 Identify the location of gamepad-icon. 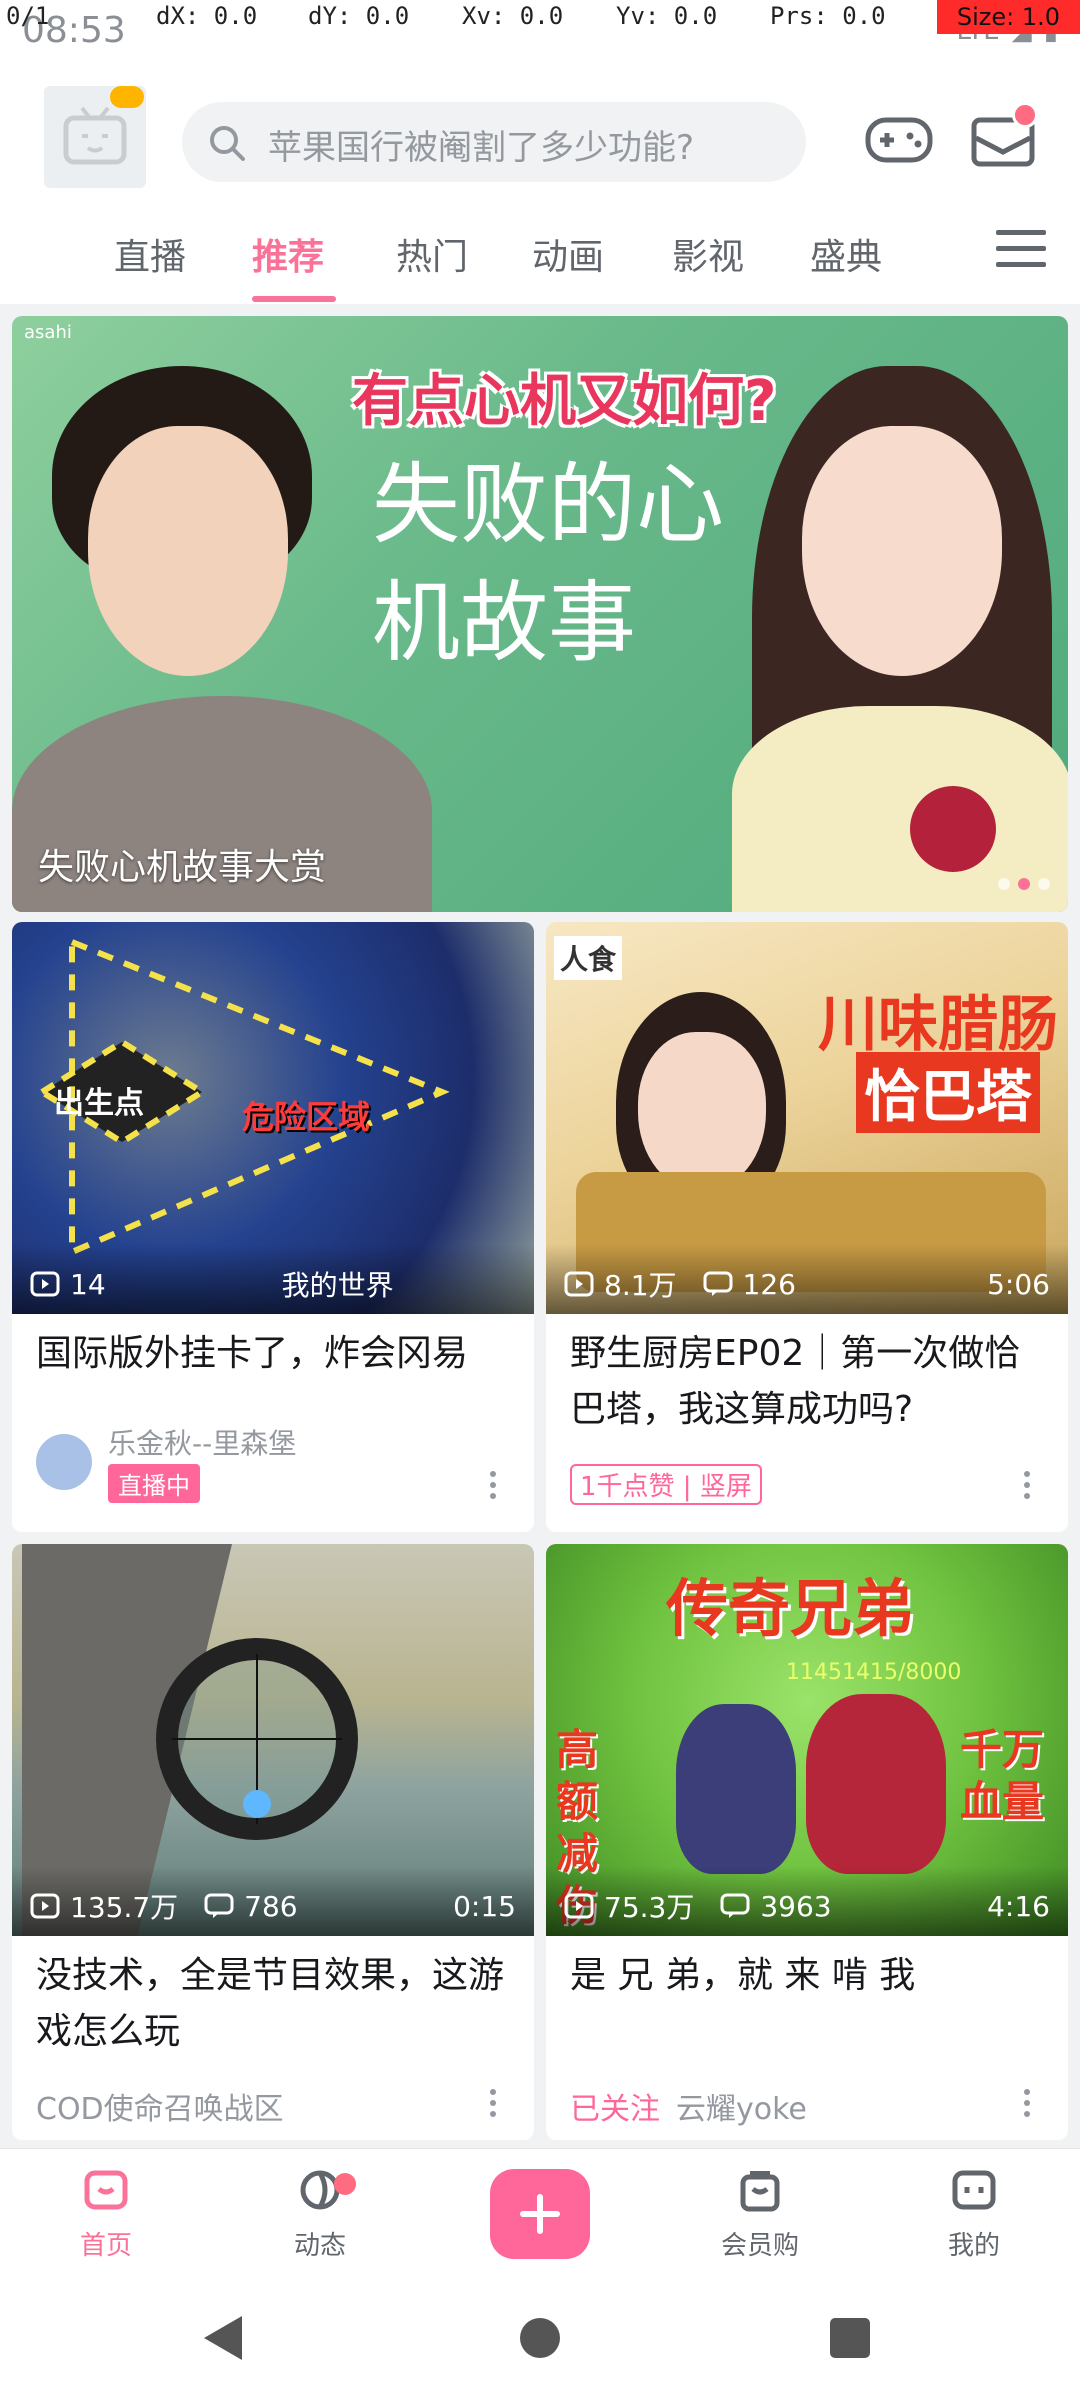
(899, 140).